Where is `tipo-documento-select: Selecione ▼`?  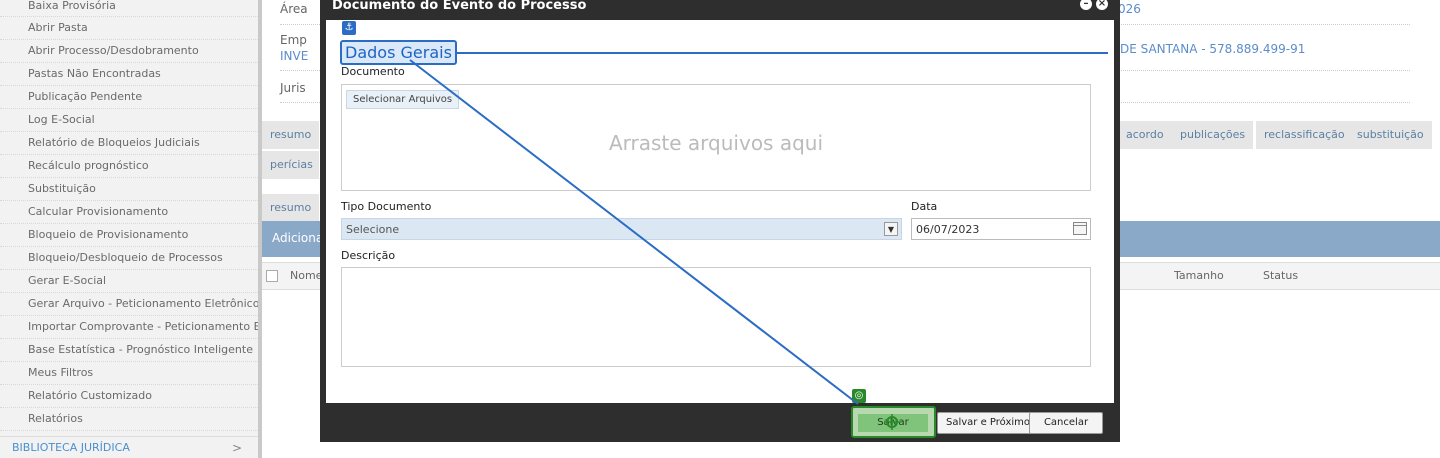 tipo-documento-select: Selecione ▼ is located at coordinates (621, 229).